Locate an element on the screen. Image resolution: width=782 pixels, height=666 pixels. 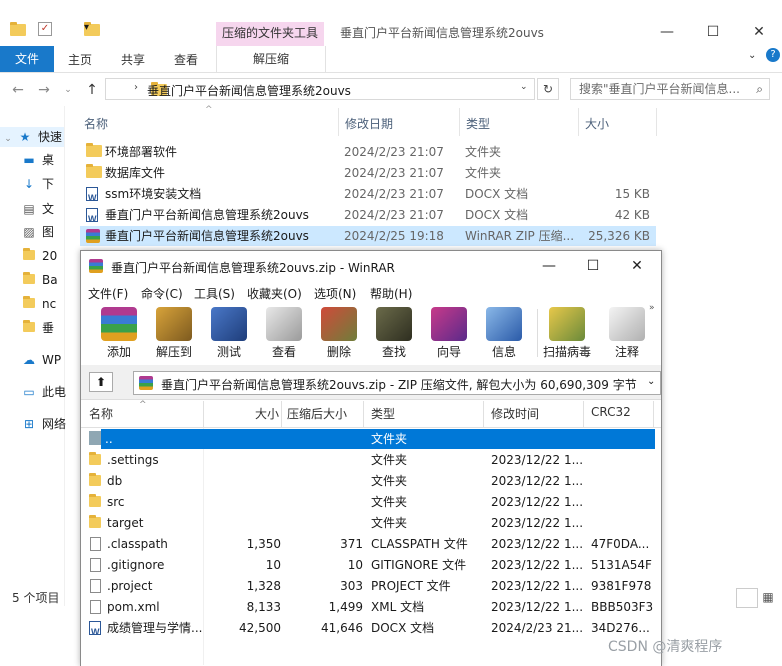
help-icon: ? is located at coordinates (773, 55).